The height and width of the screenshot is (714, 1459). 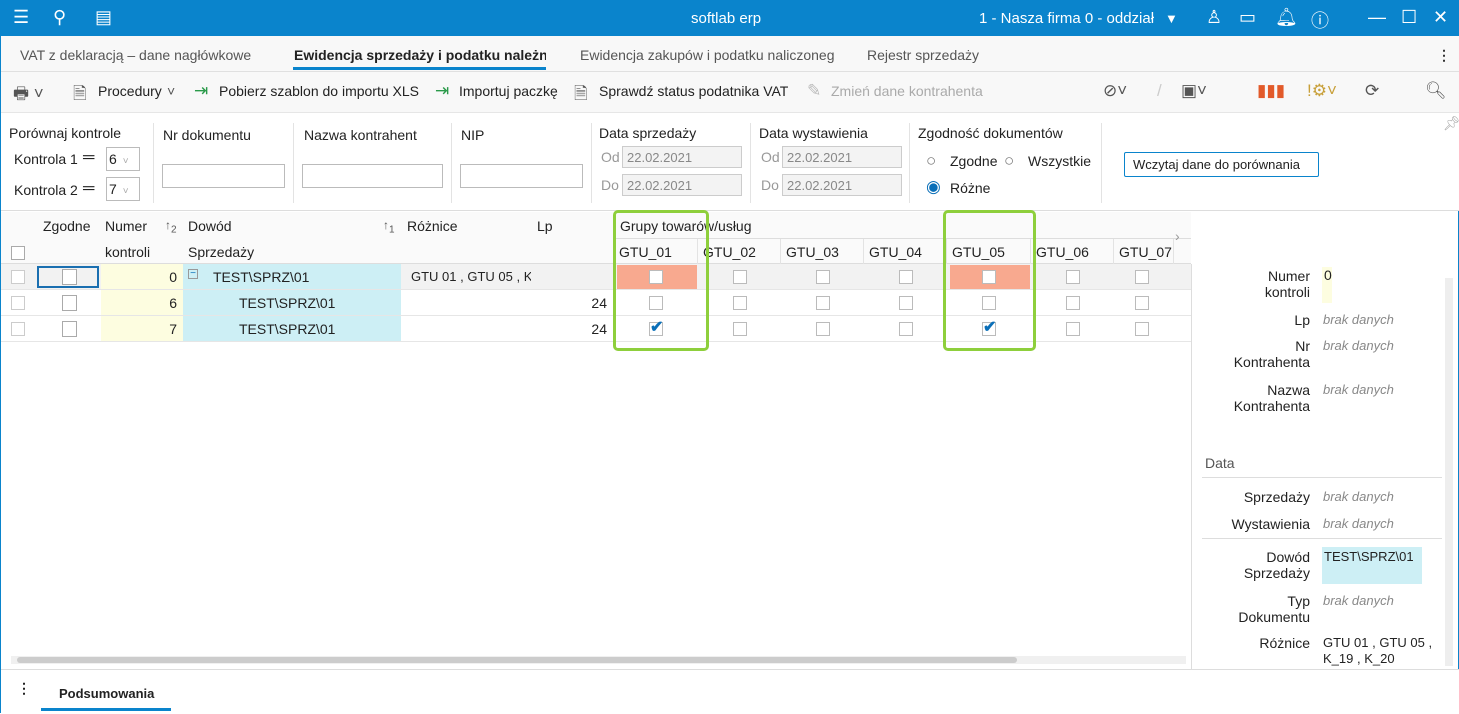 I want to click on roznice-cell: GTU 01 , GTU 05 , K, so click(x=466, y=277).